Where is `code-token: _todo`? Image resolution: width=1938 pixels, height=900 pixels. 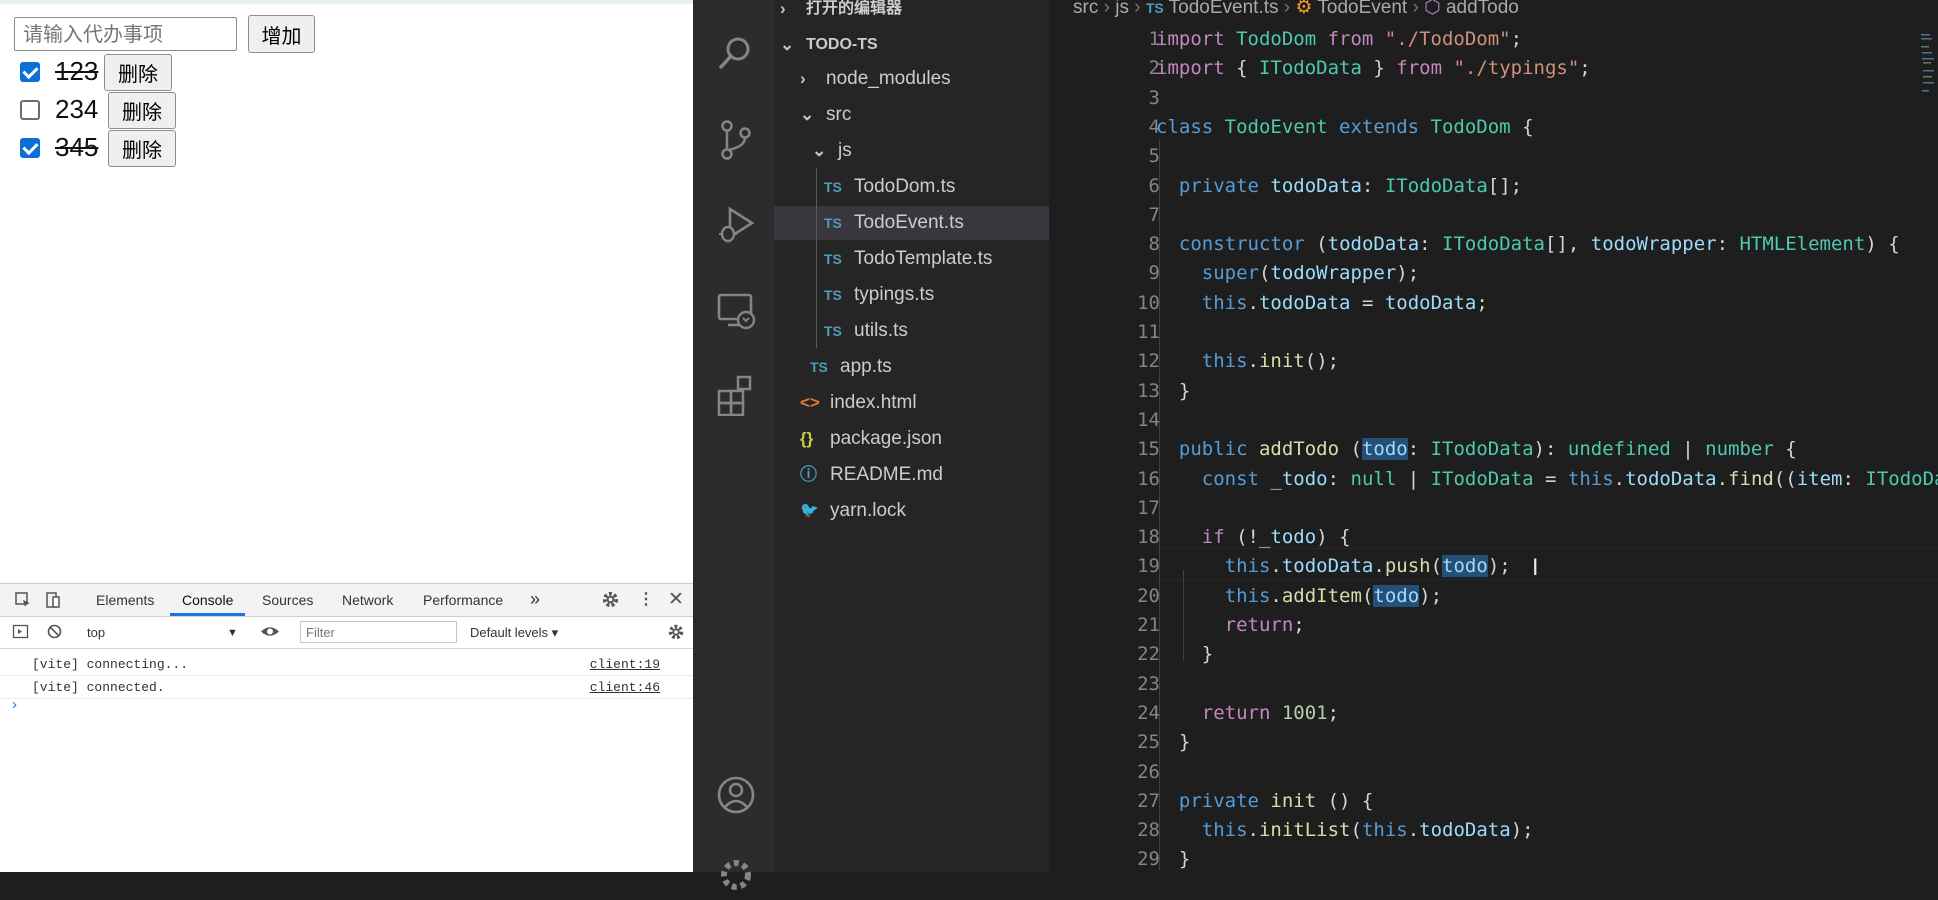 code-token: _todo is located at coordinates (1299, 478).